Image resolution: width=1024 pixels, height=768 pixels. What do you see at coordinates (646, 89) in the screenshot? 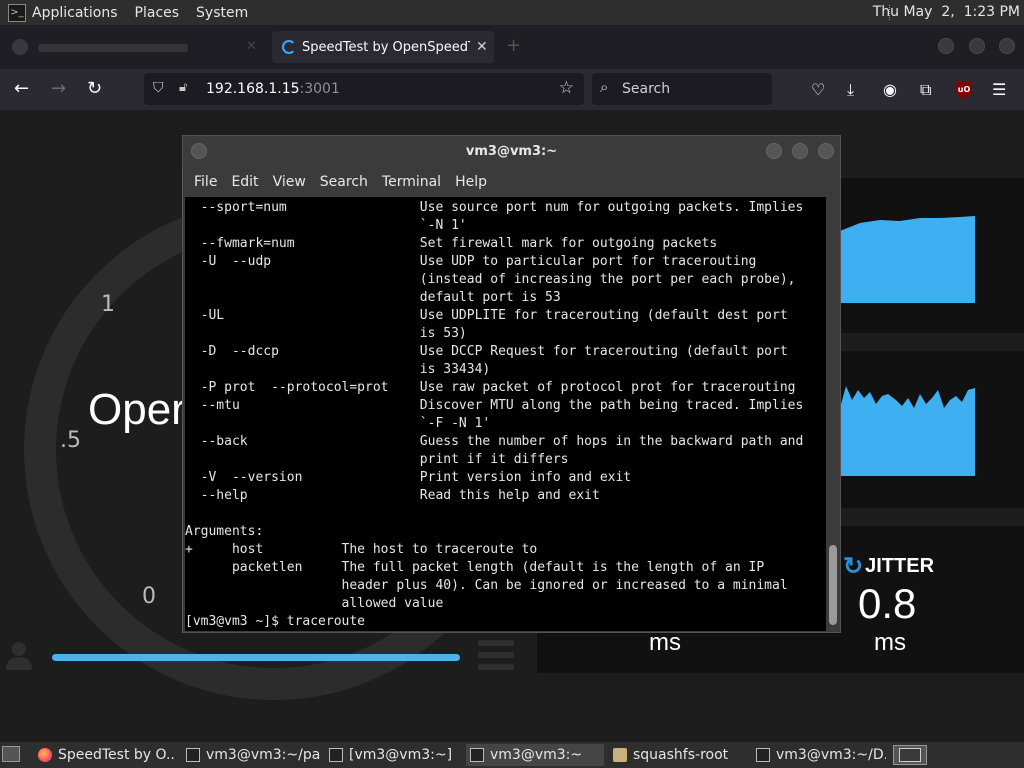
I see `search-placeholder: Search` at bounding box center [646, 89].